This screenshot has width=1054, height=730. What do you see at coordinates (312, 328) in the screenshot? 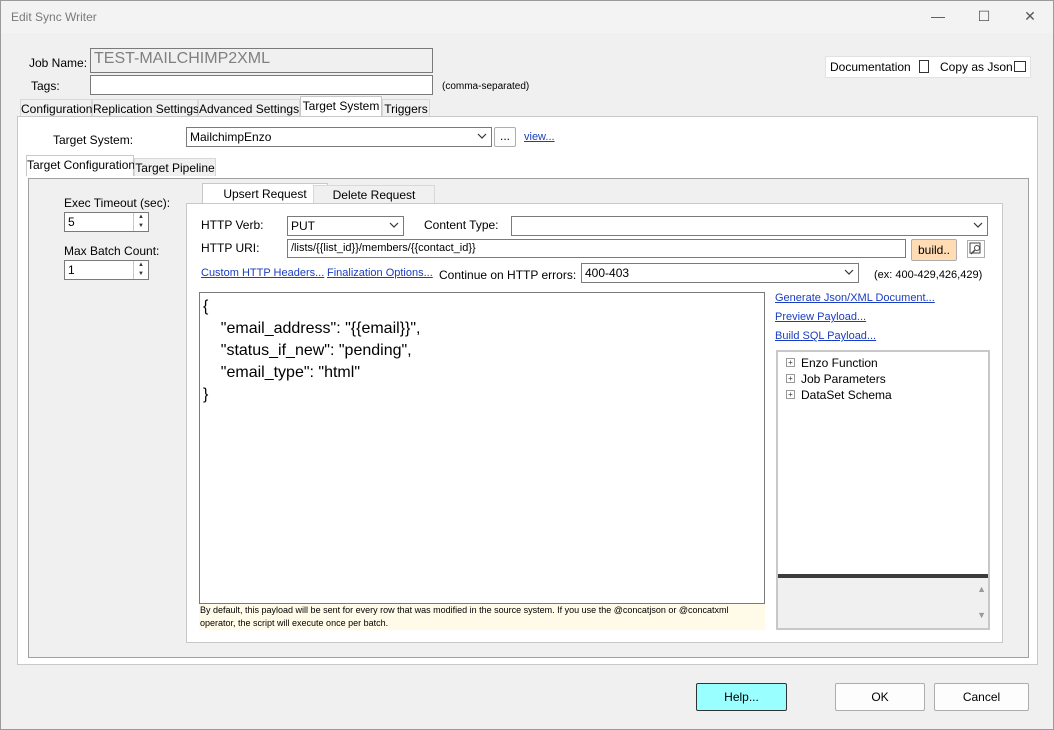
I see `payload-line: "email_address": "{{email}}",` at bounding box center [312, 328].